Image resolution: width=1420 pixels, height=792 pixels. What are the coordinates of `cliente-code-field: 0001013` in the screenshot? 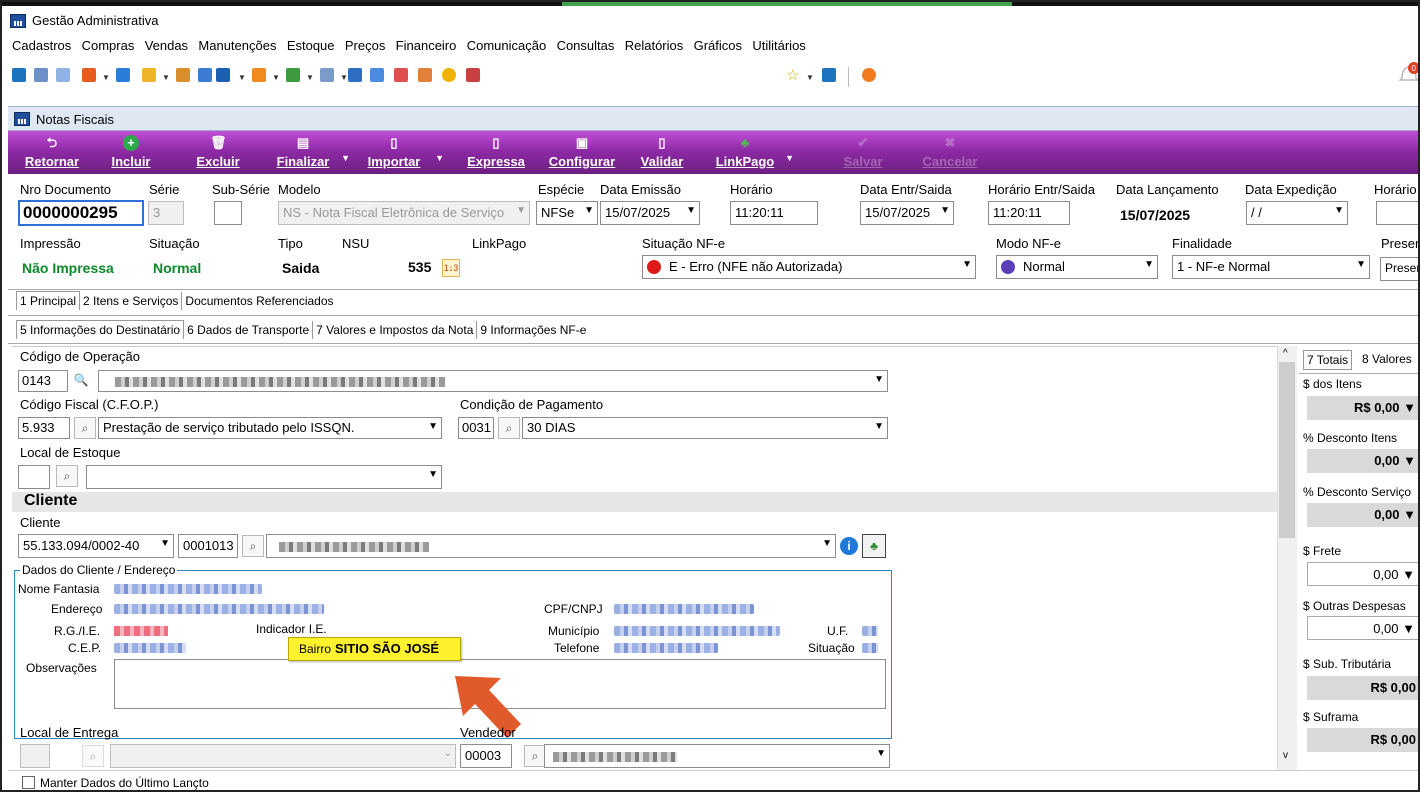 It's located at (208, 546).